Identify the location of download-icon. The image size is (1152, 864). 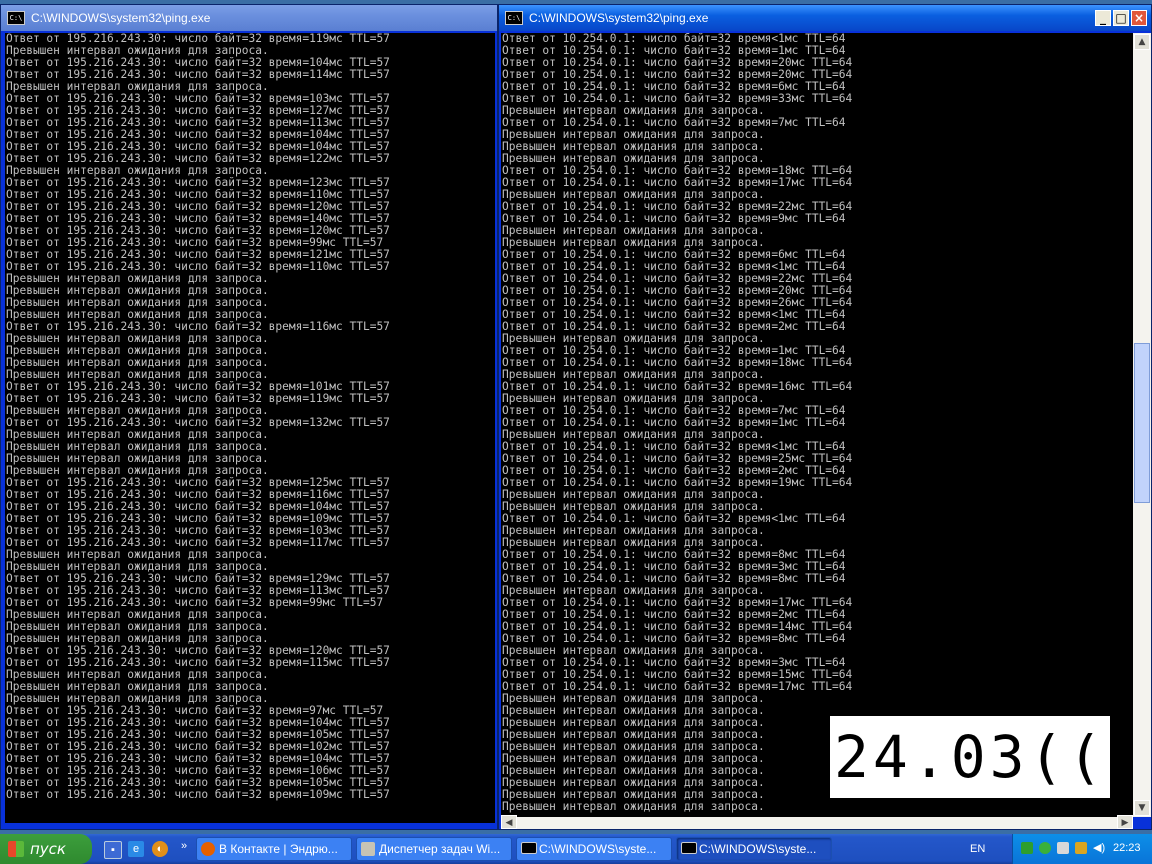
(1081, 848).